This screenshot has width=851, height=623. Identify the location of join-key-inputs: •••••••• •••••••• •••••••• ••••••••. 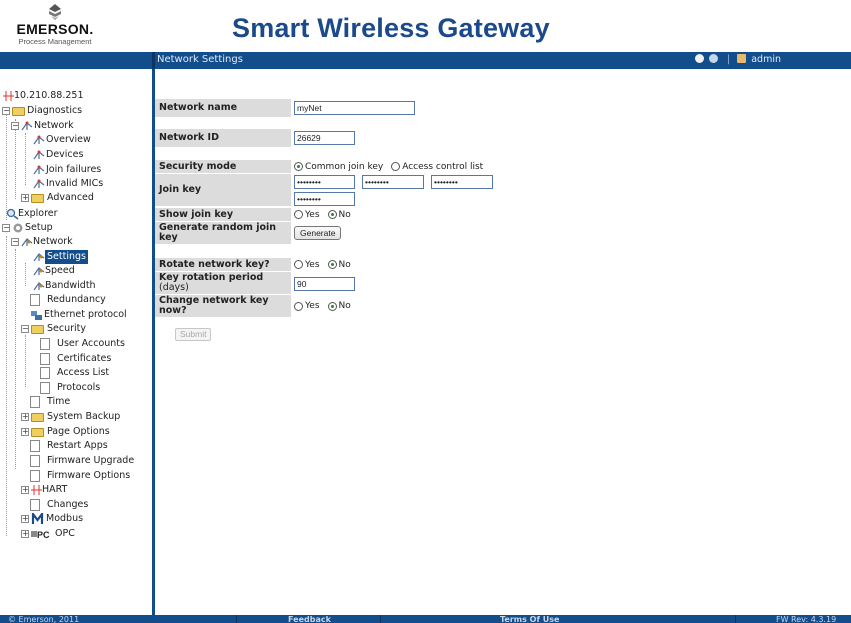
(404, 190).